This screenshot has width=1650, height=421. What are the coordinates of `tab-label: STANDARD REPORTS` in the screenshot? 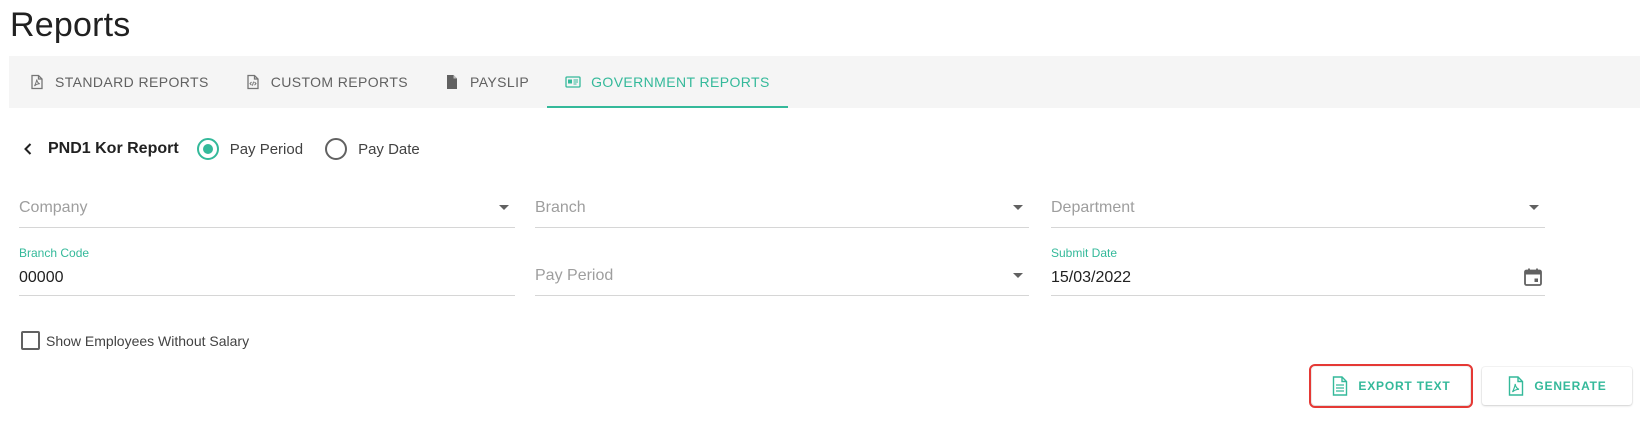 It's located at (132, 82).